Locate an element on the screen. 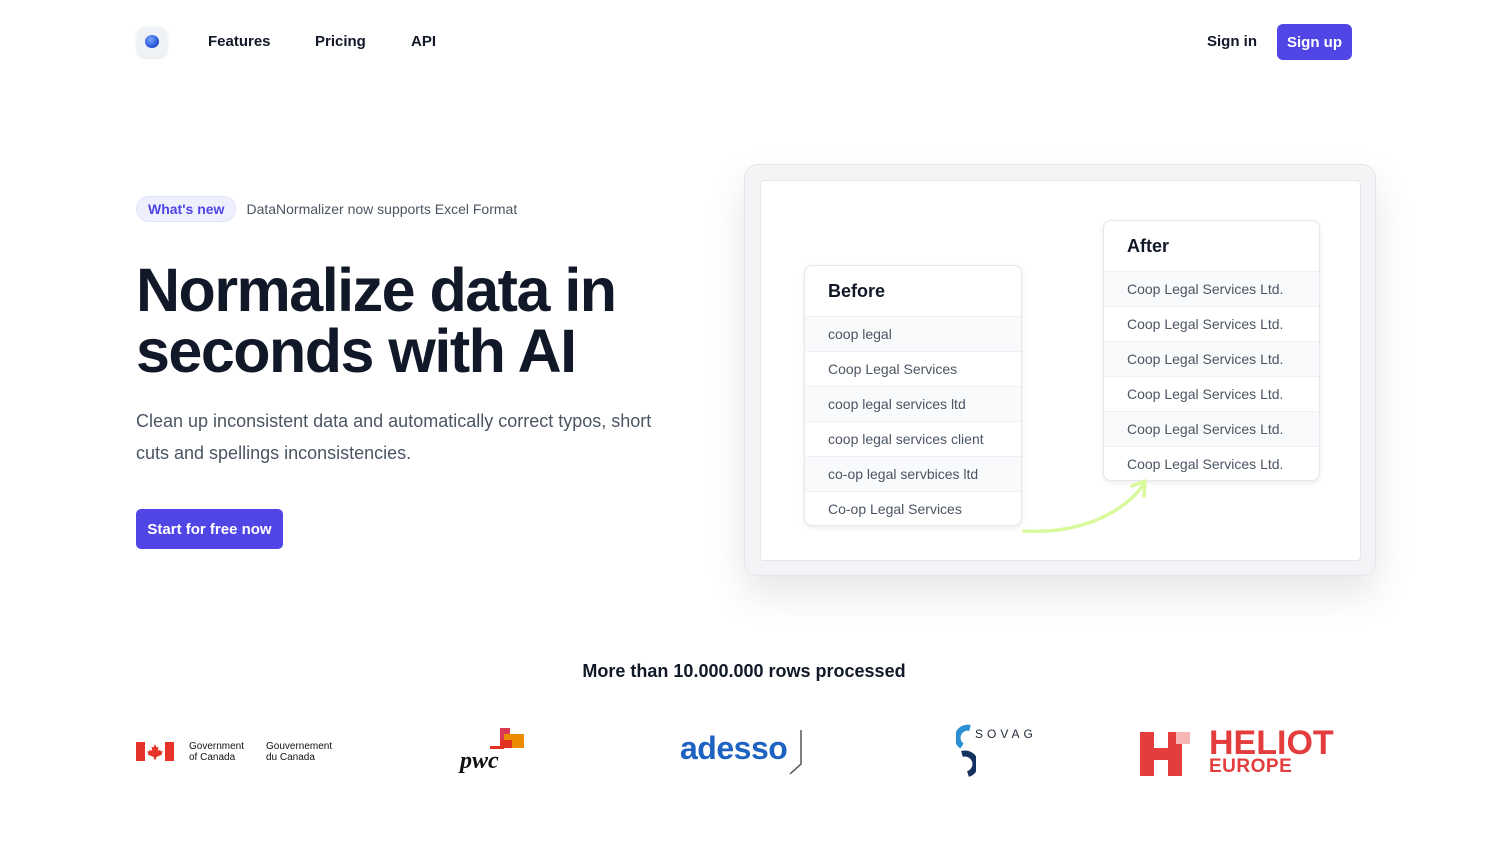 The height and width of the screenshot is (866, 1500). sign-up-button: Sign up is located at coordinates (1314, 42).